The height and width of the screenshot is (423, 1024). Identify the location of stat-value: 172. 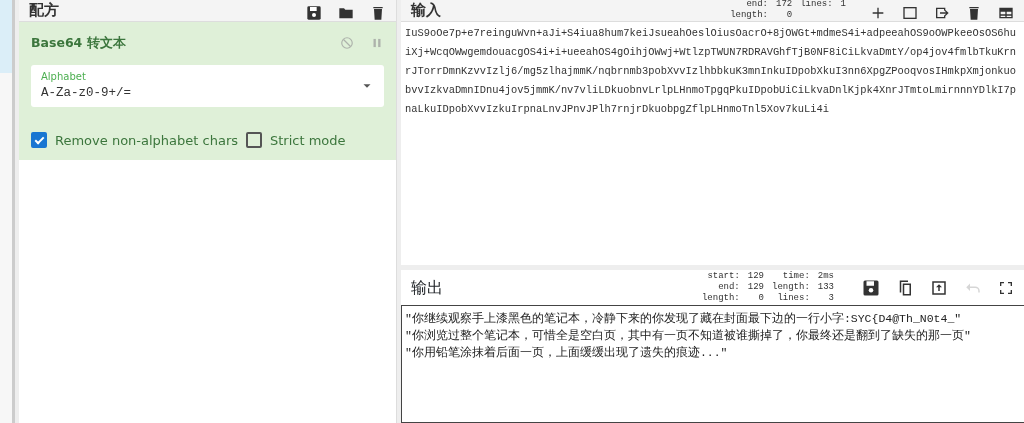
(784, 5).